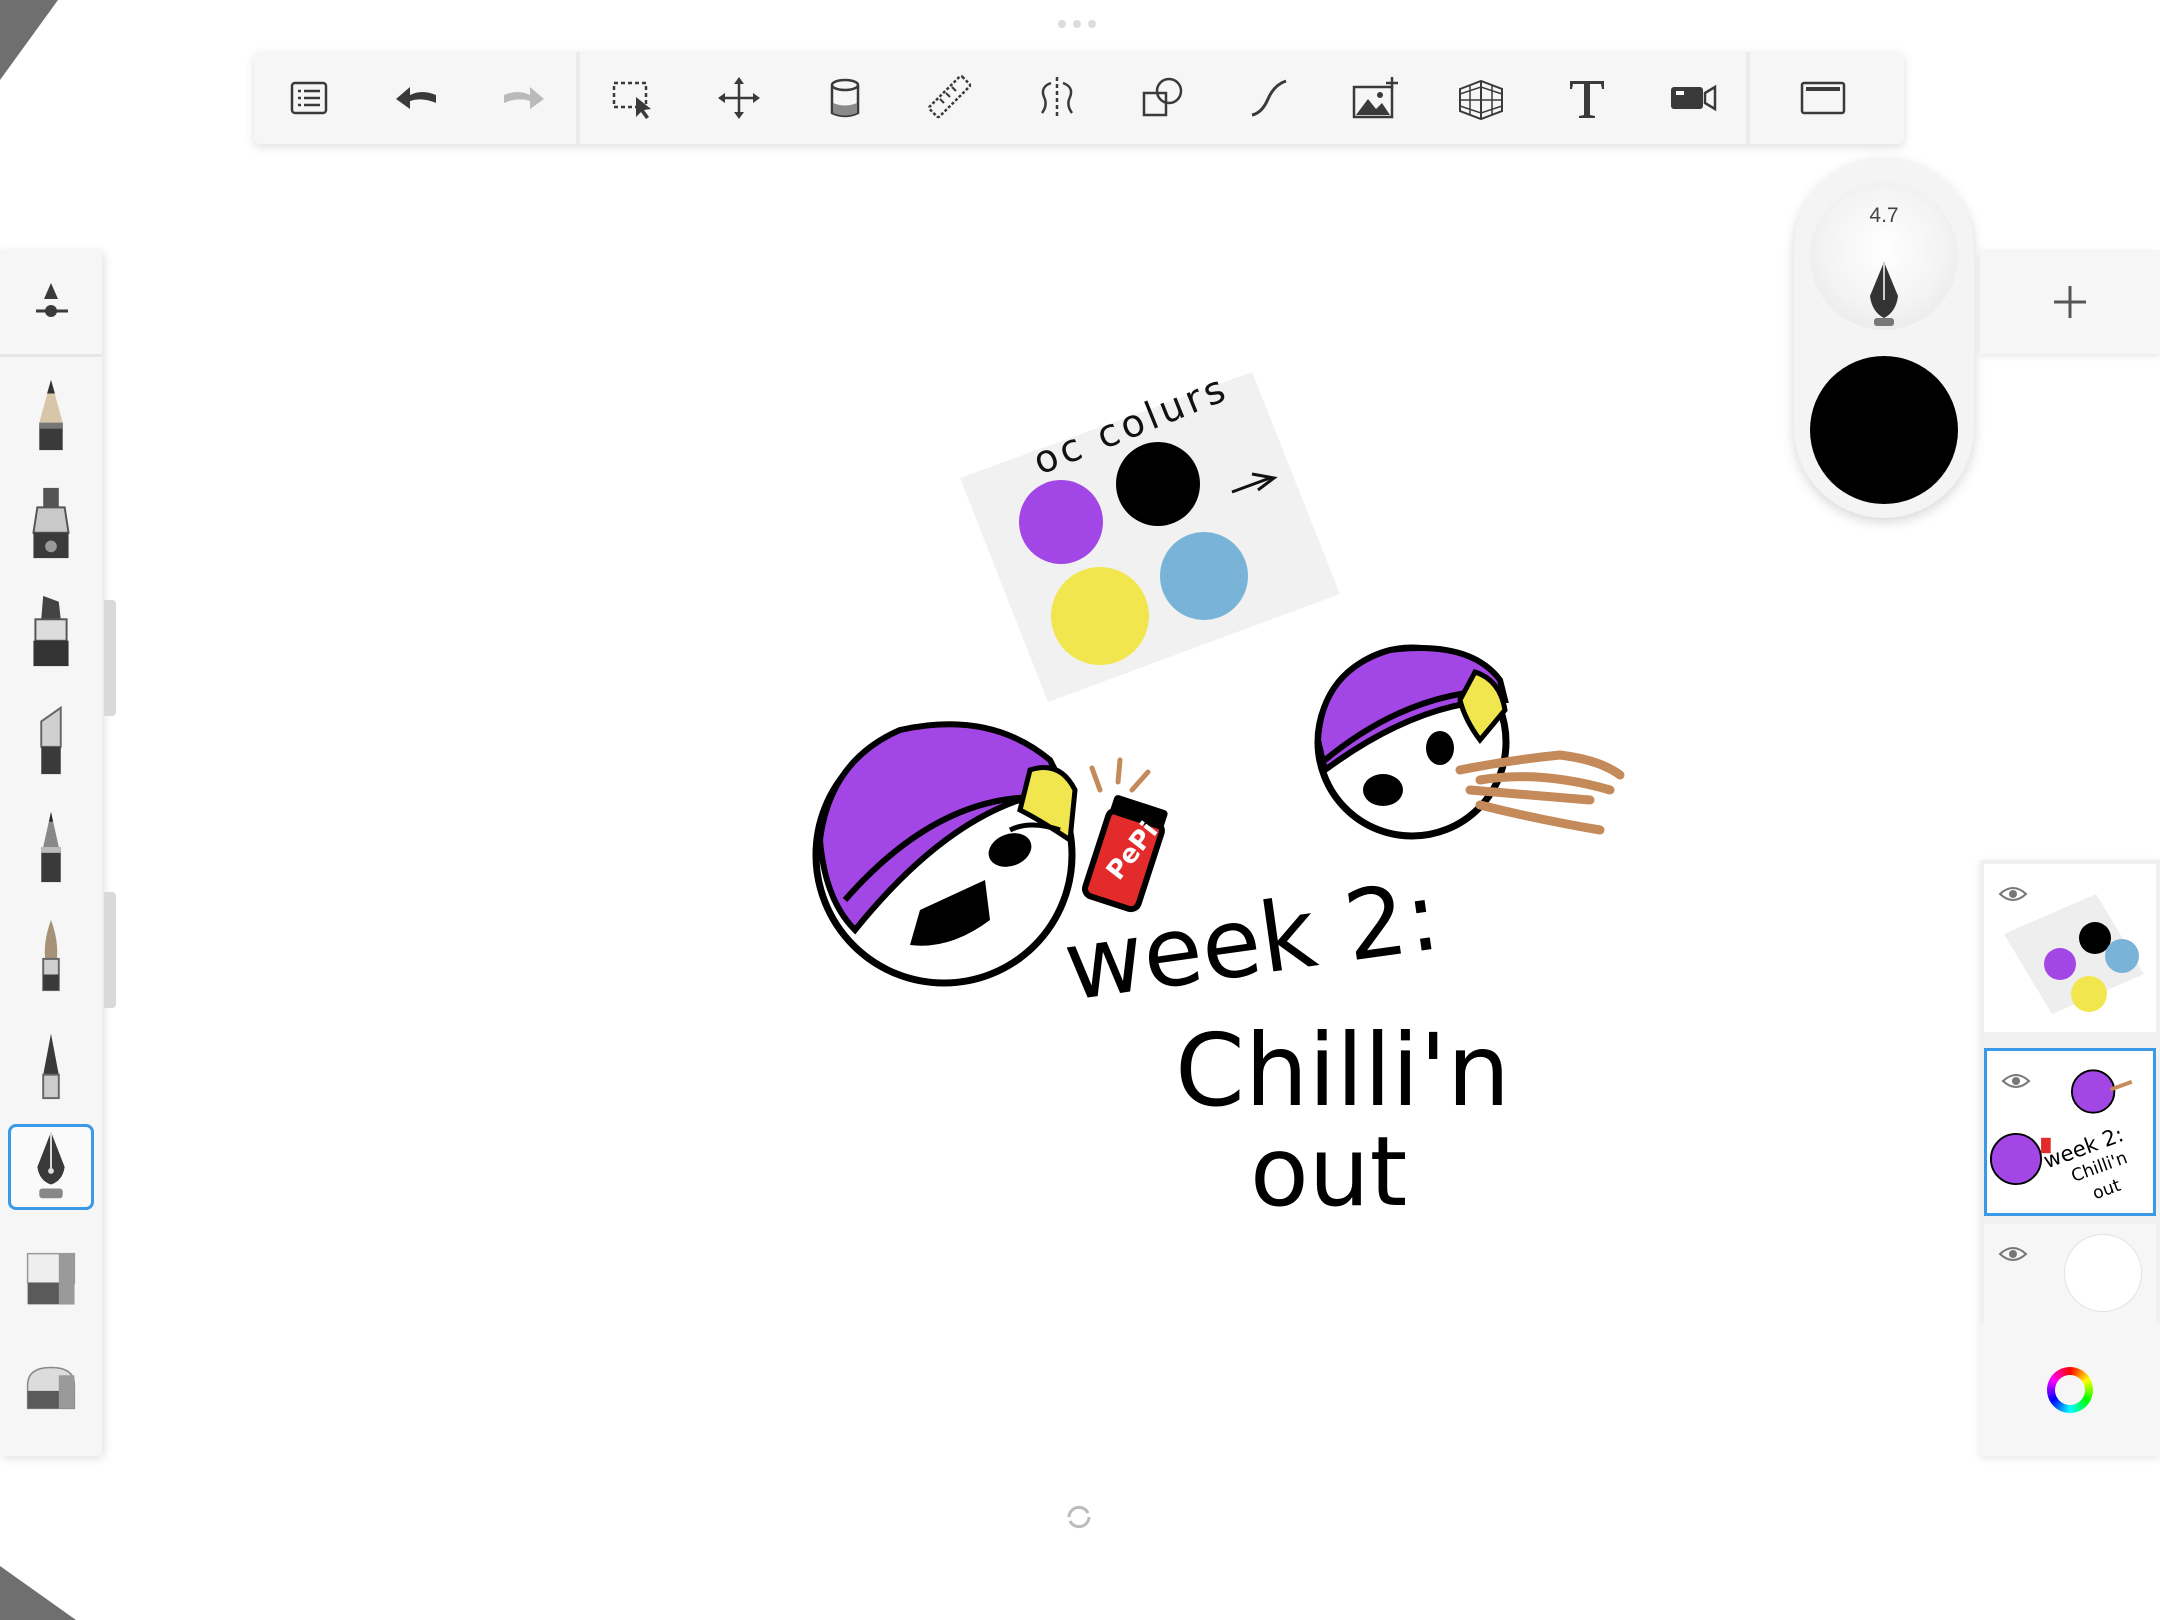  I want to click on brush-properties-icon, so click(51, 303).